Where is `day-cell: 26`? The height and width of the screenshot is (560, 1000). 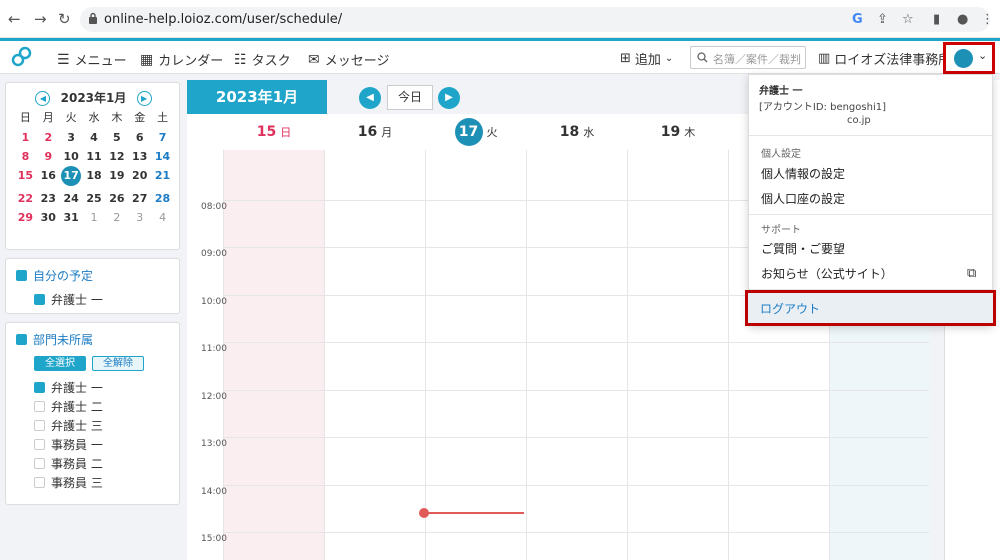
day-cell: 26 is located at coordinates (116, 198).